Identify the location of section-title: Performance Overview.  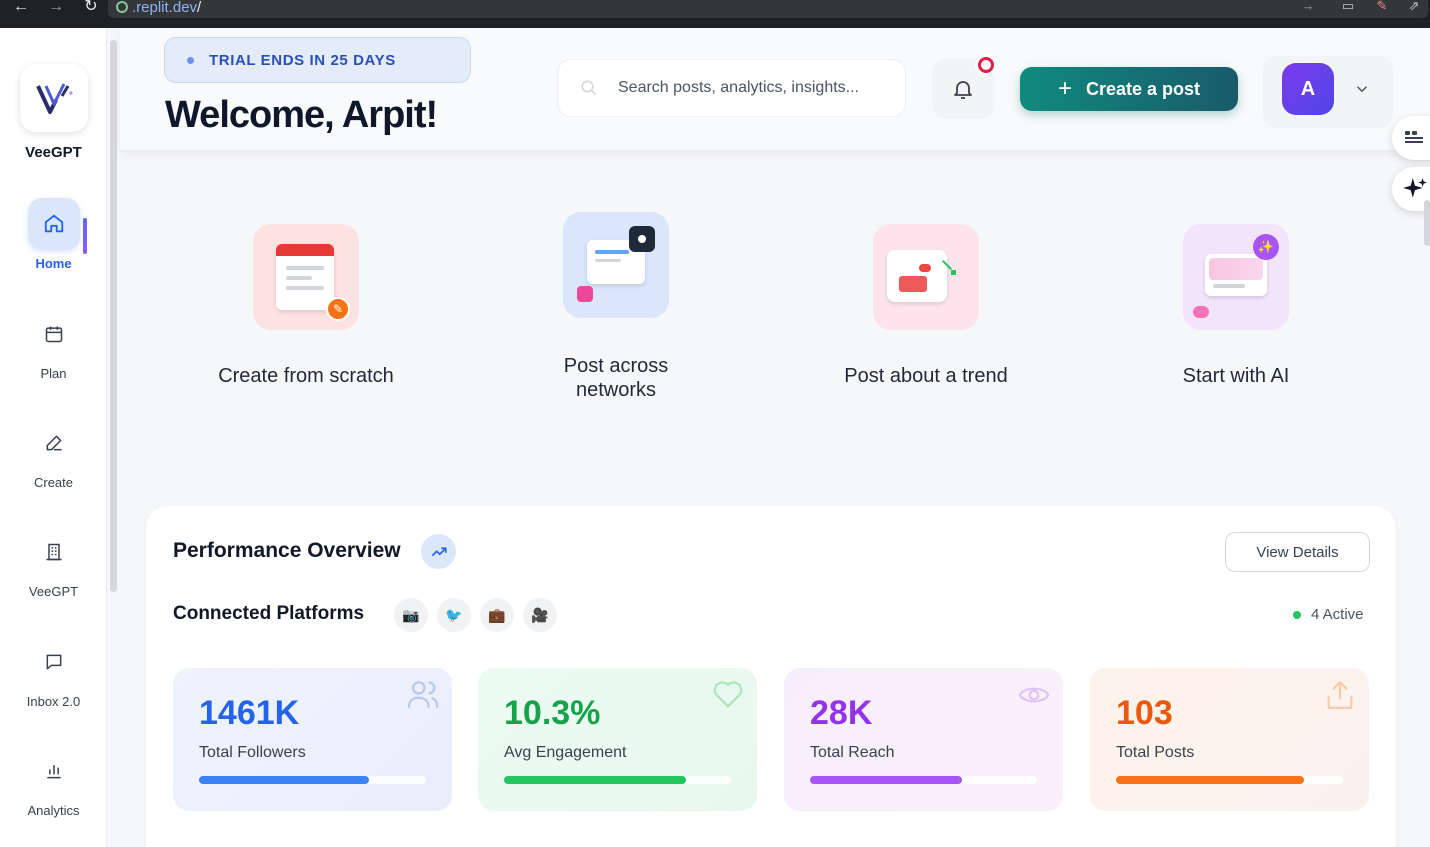
(287, 550).